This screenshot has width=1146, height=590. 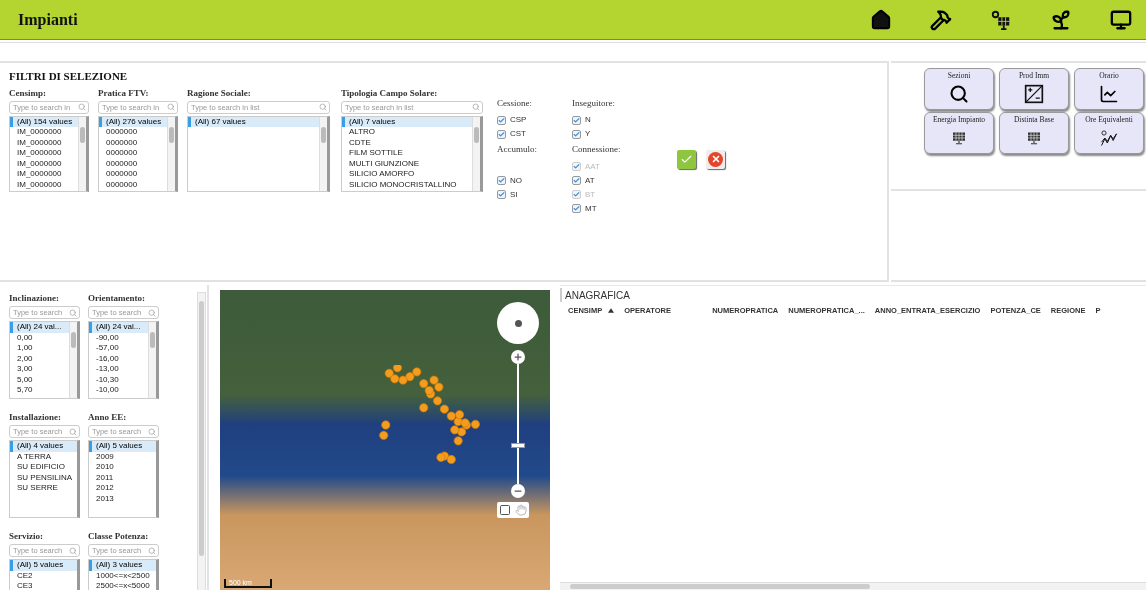 I want to click on list-item: (All) 276 values, so click(x=133, y=121).